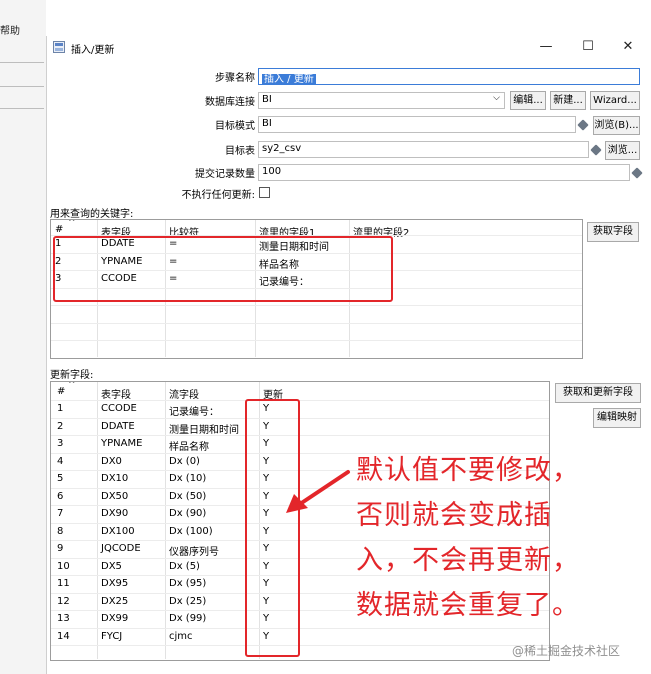 The height and width of the screenshot is (674, 651). Describe the element at coordinates (468, 560) in the screenshot. I see `annotation-line-3: 入，不会再更新，` at that location.